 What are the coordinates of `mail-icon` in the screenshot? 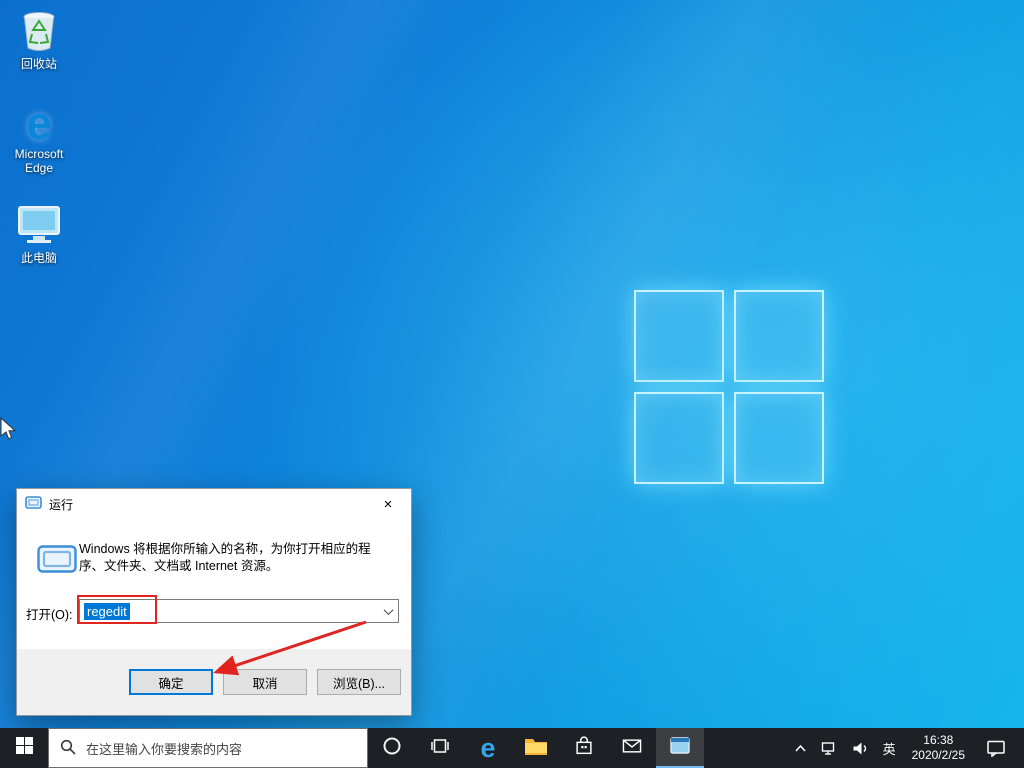 It's located at (632, 748).